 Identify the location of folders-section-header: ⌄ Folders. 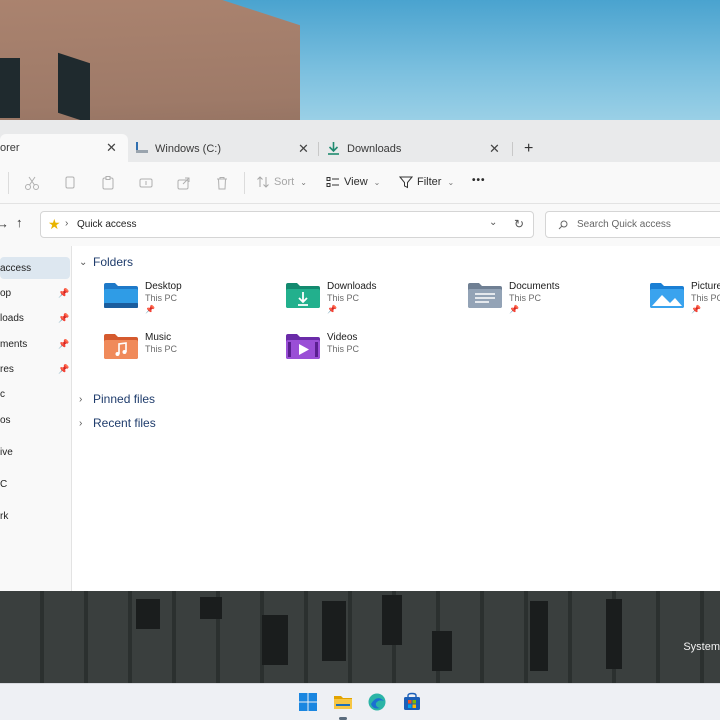
(106, 262).